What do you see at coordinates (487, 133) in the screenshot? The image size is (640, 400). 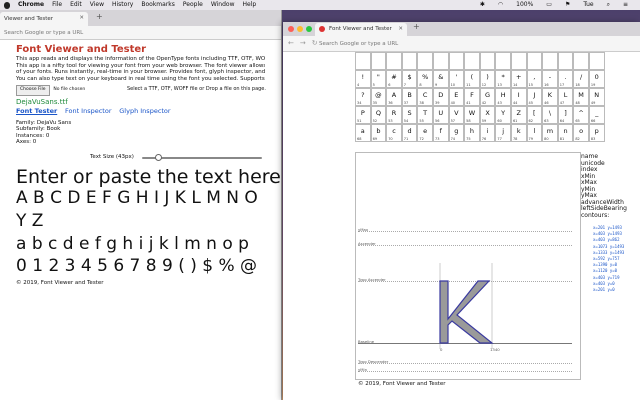 I see `glyph-cell: i 76` at bounding box center [487, 133].